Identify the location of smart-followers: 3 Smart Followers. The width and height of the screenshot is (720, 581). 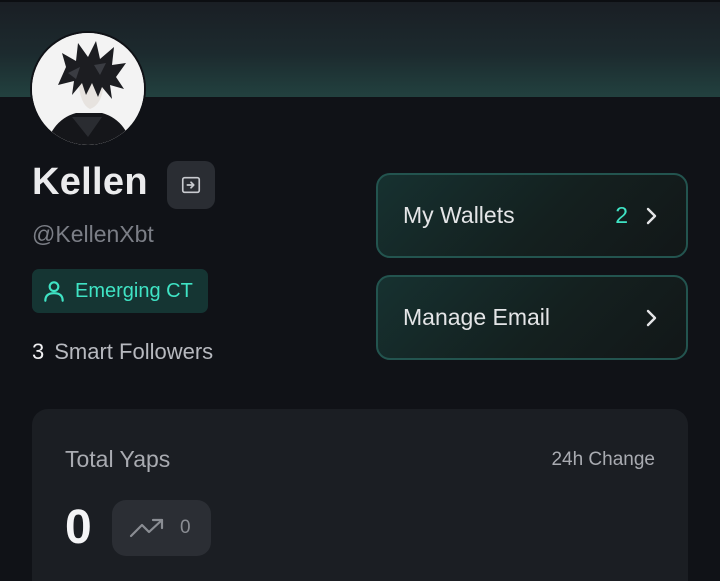
(122, 352).